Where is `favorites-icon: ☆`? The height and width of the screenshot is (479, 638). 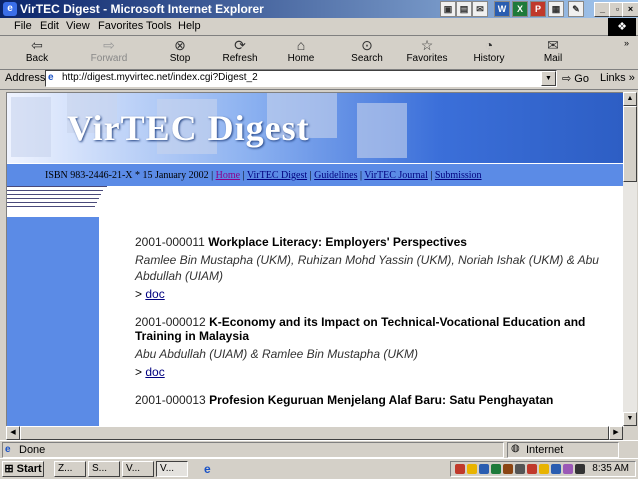 favorites-icon: ☆ is located at coordinates (427, 45).